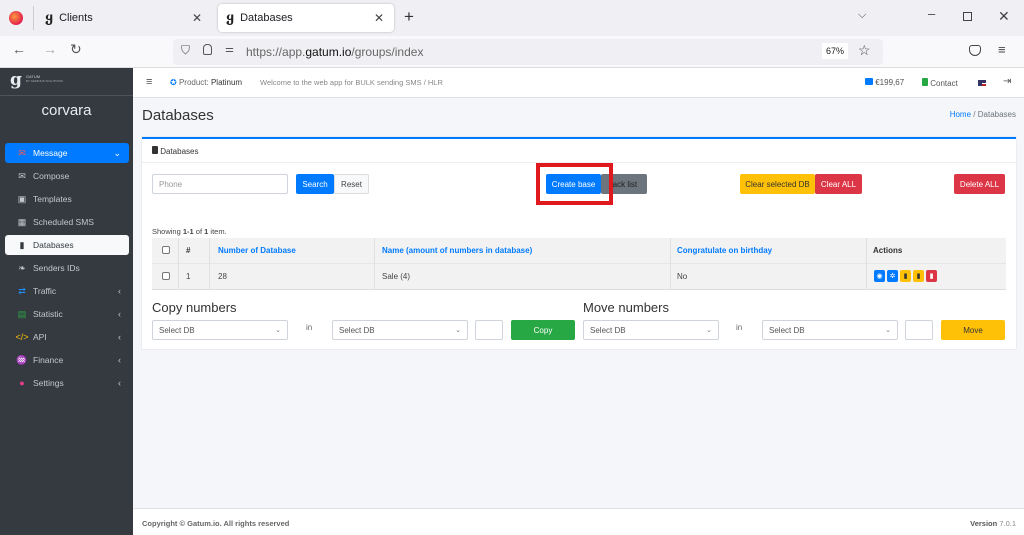  Describe the element at coordinates (189, 231) in the screenshot. I see `summary-text: Showing 1-1 of 1 item.` at that location.